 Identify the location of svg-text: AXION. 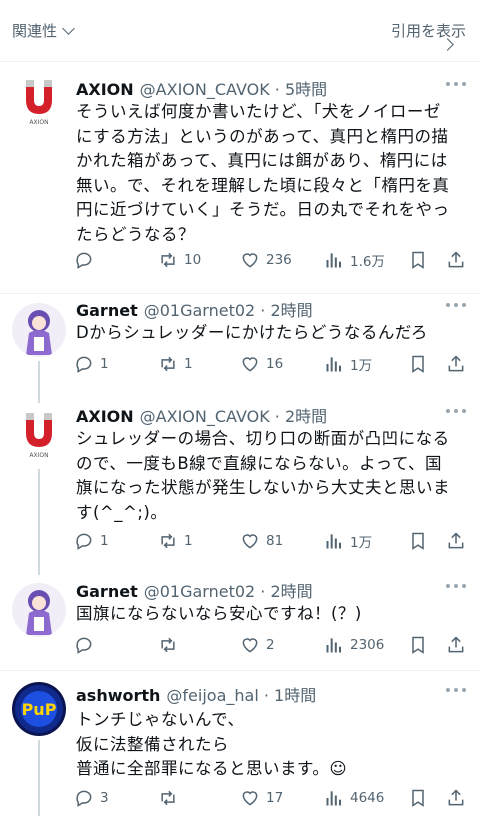
(38, 455).